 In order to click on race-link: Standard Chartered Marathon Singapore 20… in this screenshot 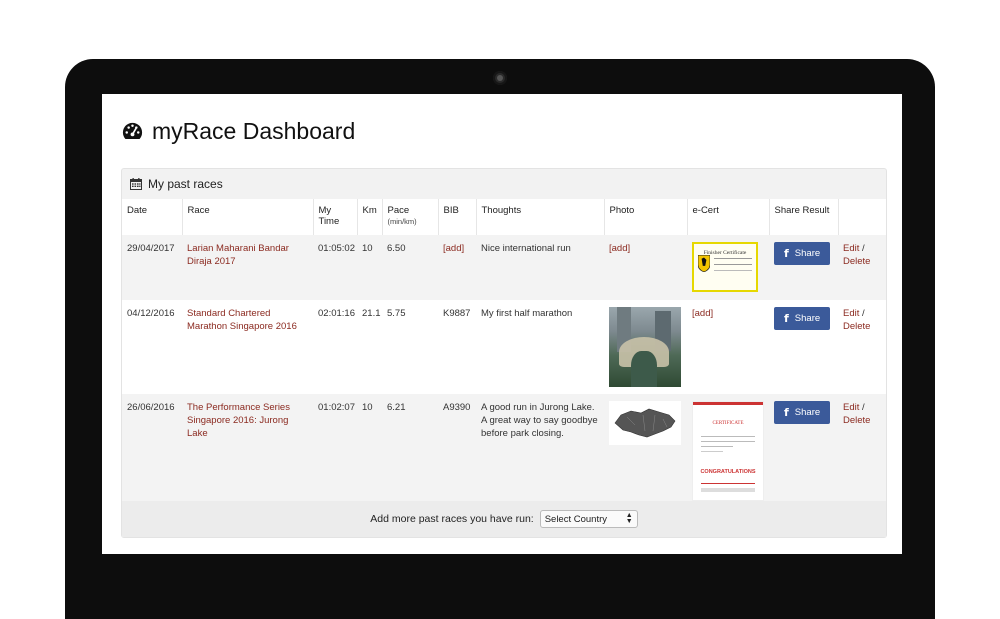, I will do `click(242, 320)`.